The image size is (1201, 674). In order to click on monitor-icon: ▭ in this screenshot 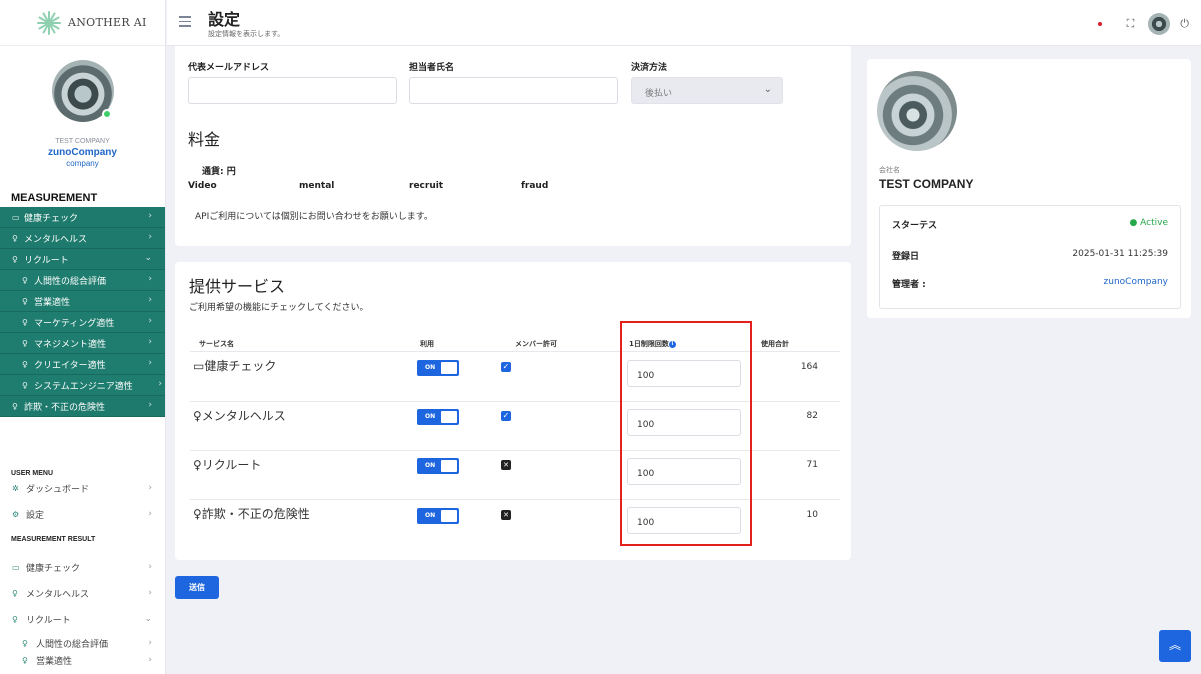, I will do `click(16, 567)`.